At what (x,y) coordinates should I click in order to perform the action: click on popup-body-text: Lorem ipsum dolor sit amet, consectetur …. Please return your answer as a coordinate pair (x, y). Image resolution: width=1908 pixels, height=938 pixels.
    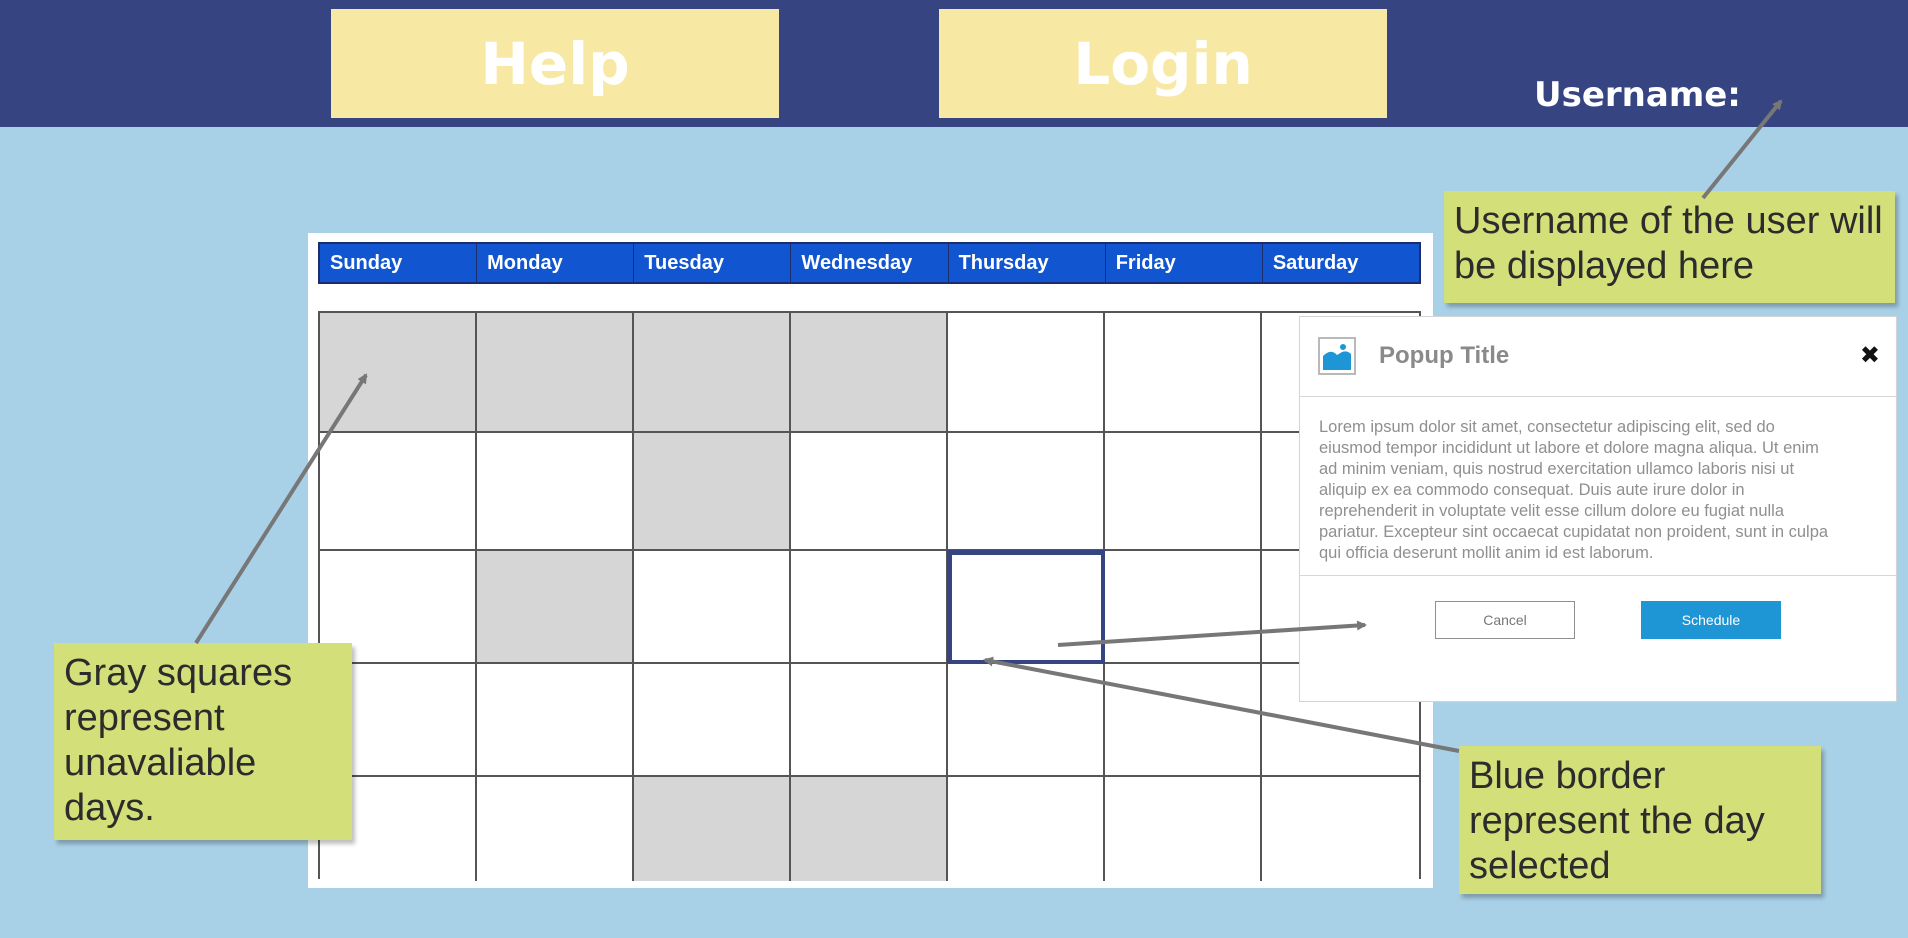
    Looking at the image, I should click on (1574, 490).